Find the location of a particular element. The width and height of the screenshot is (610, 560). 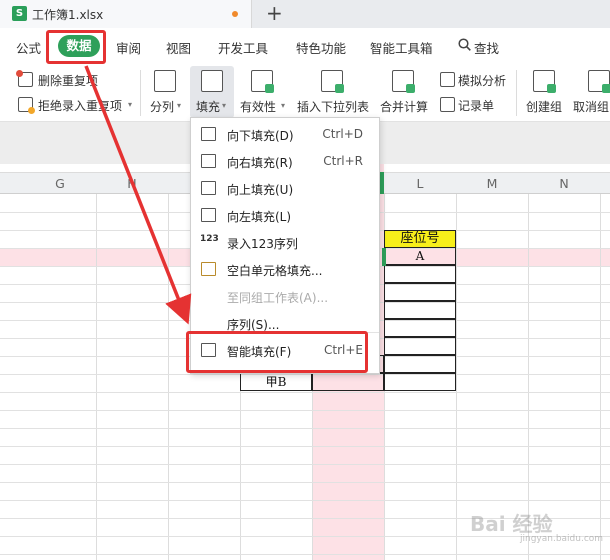

watermark-url: jingyan.baidu.com is located at coordinates (562, 539).